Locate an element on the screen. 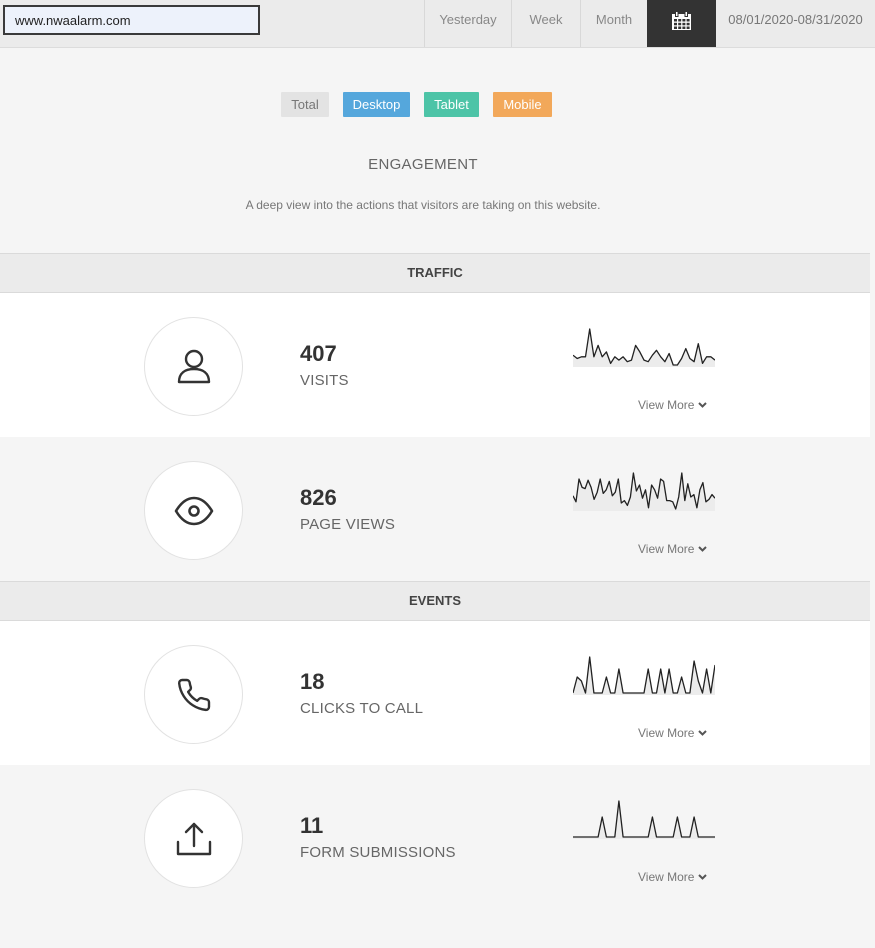 The width and height of the screenshot is (875, 948). range-week-button: Week is located at coordinates (545, 23).